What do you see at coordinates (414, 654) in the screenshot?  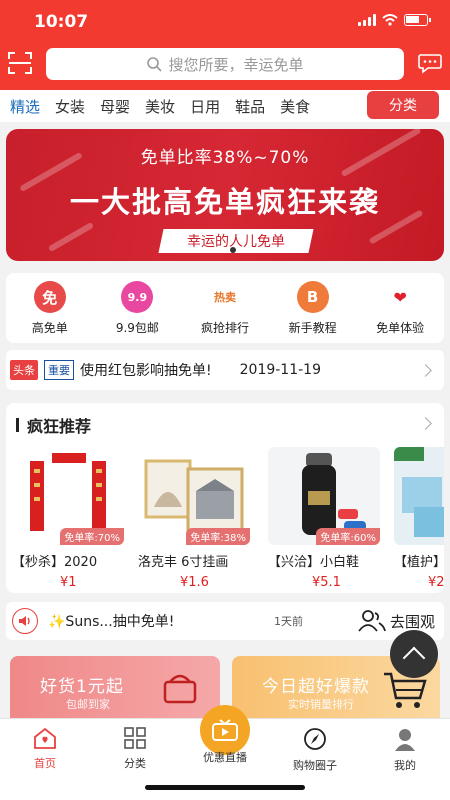 I see `scroll-to-top-button` at bounding box center [414, 654].